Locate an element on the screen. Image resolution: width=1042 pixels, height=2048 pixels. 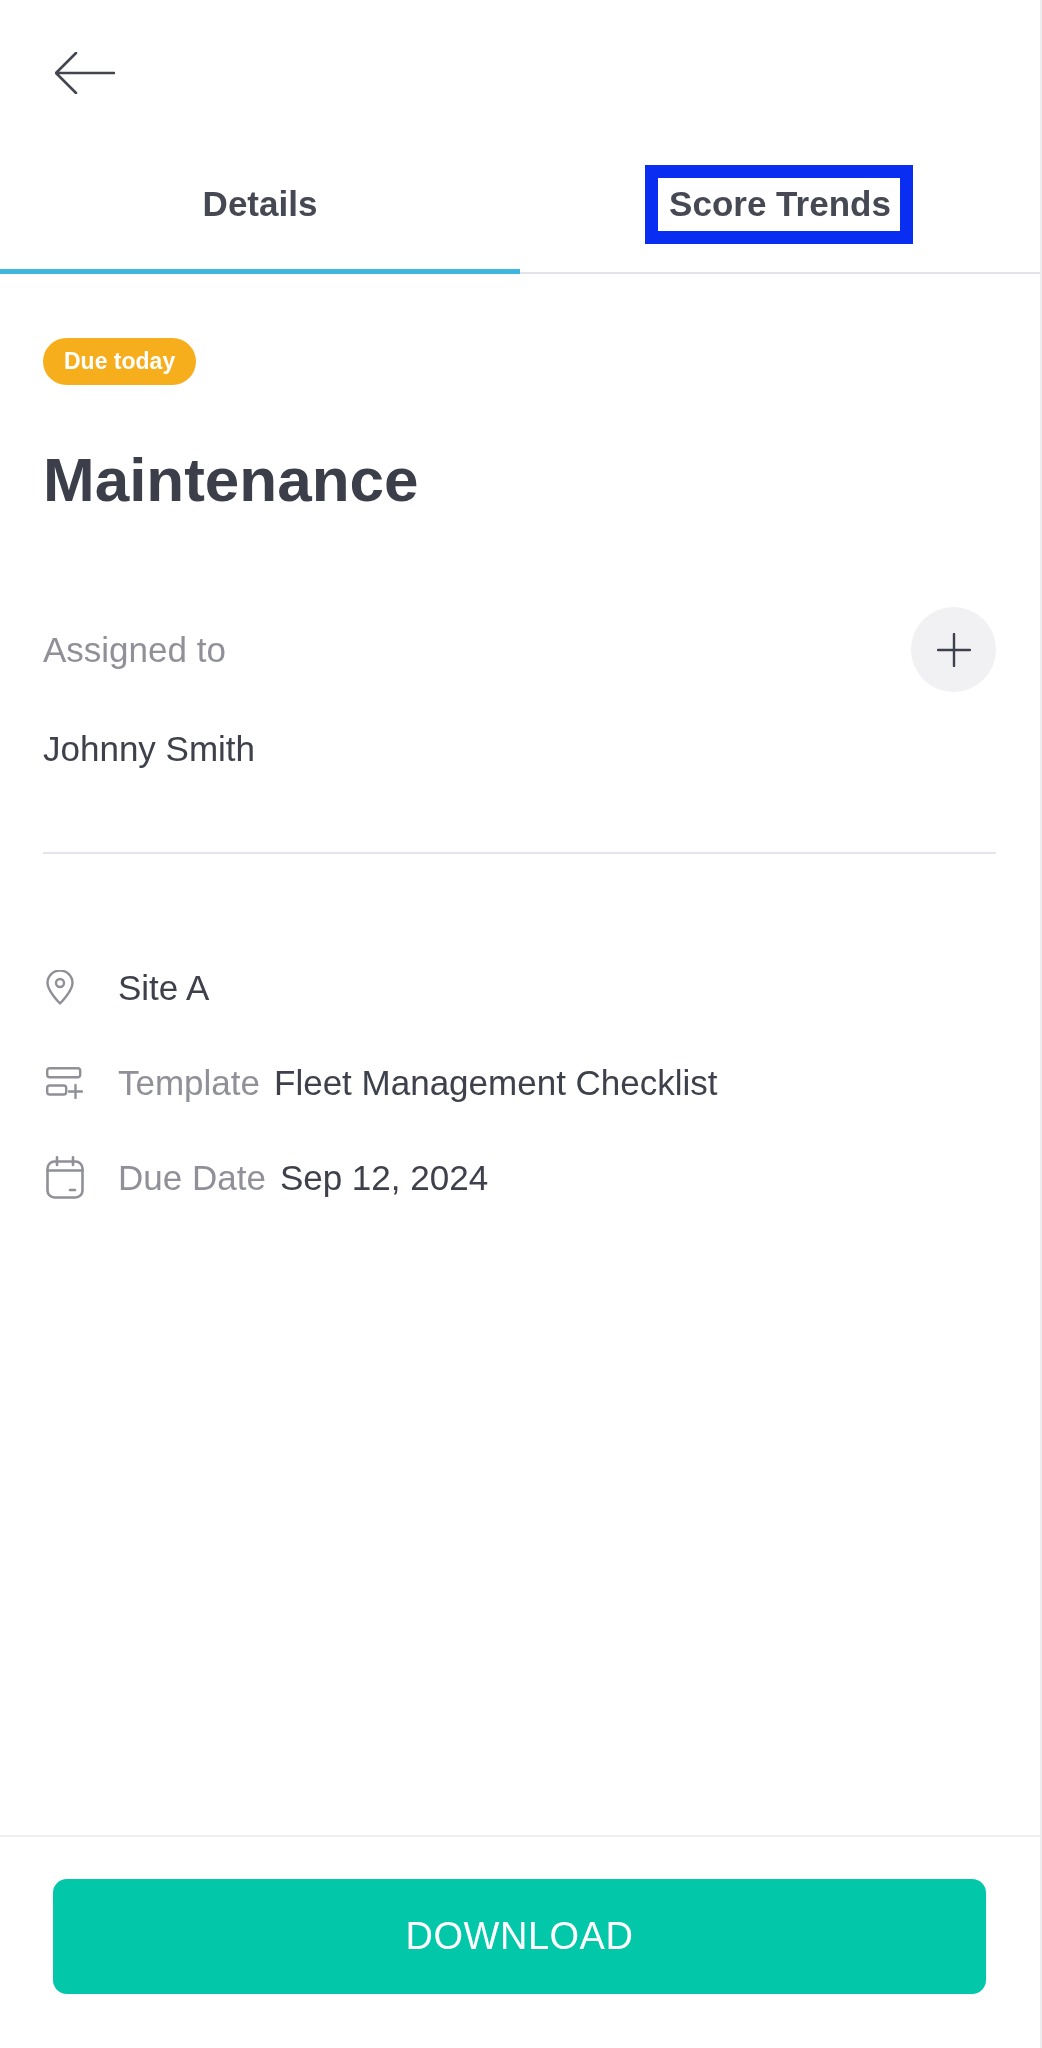
info-value: Sep 12, 2024 is located at coordinates (384, 1177).